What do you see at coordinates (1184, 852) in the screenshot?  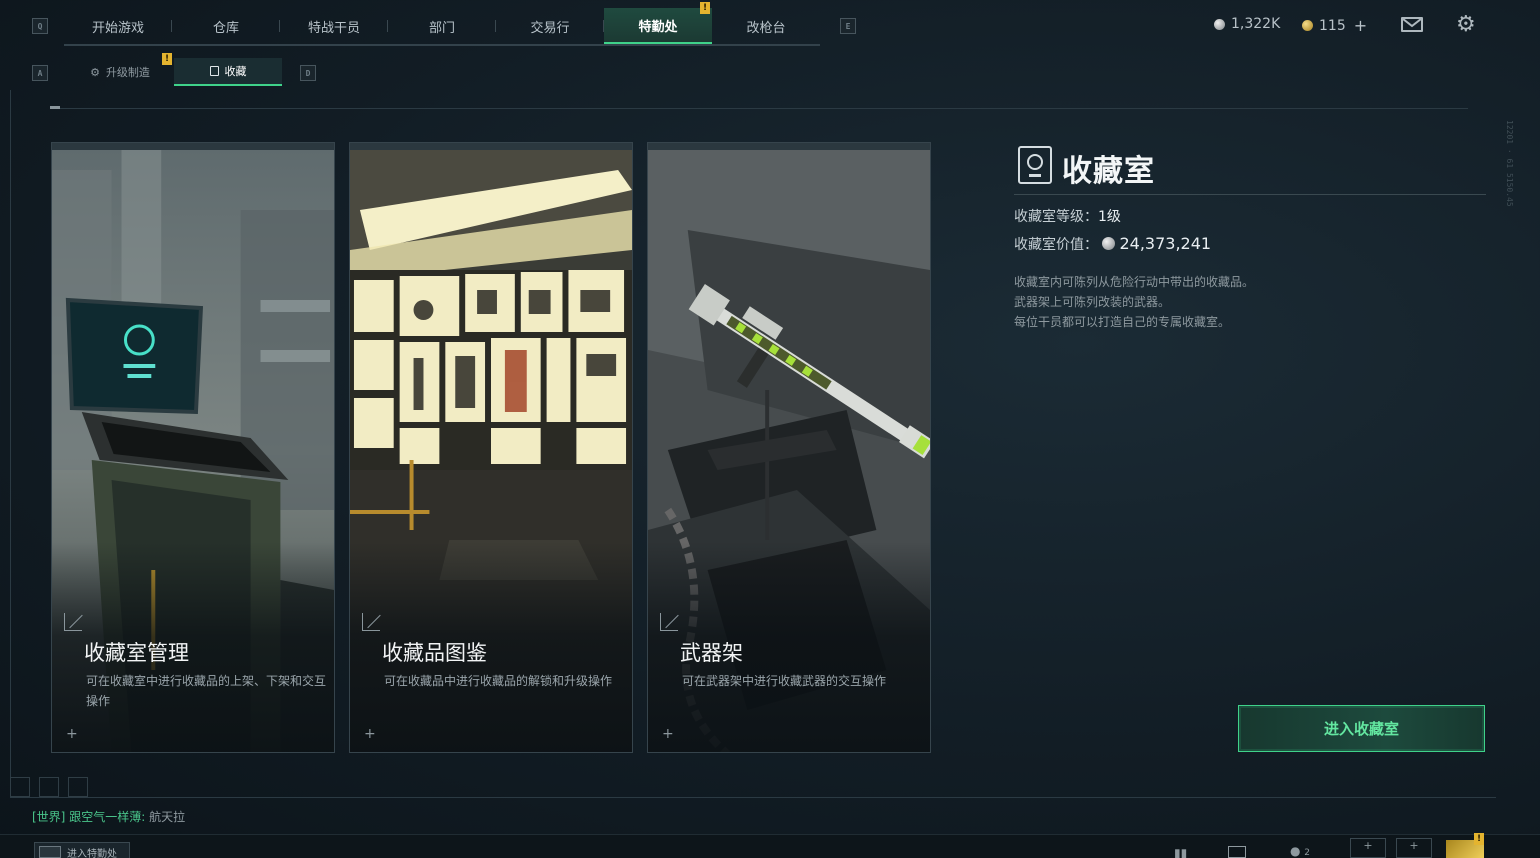 I see `stats-icon: ▮▮` at bounding box center [1184, 852].